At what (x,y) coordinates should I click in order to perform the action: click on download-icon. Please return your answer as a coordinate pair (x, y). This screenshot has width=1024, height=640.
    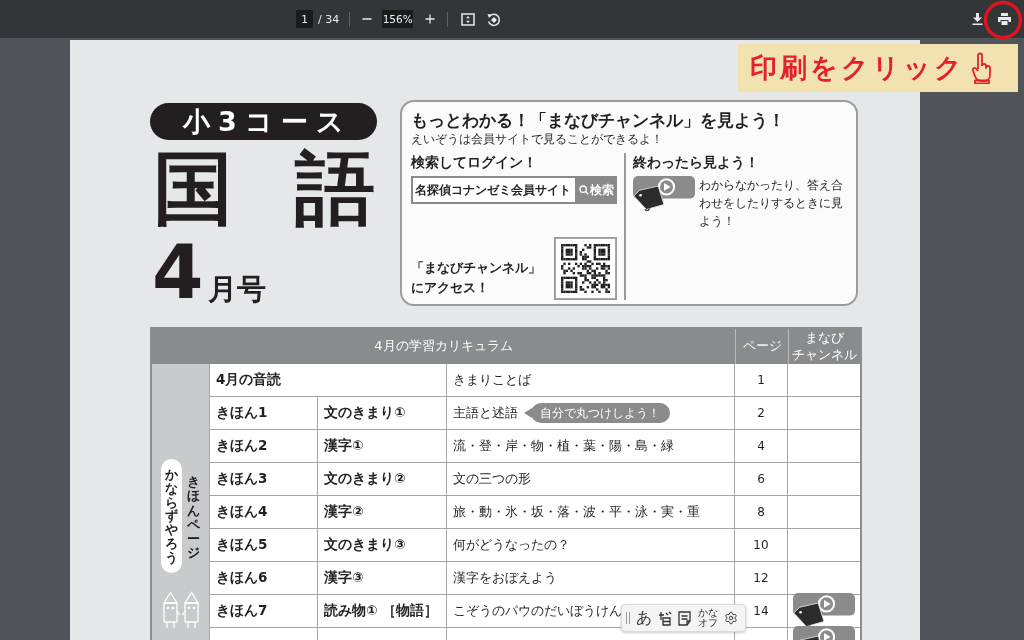
    Looking at the image, I should click on (977, 19).